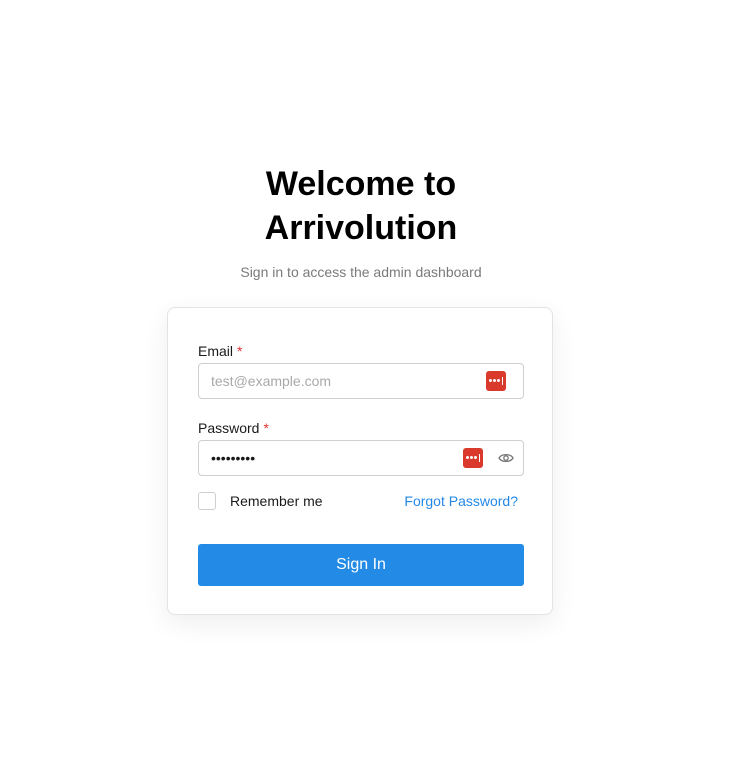 This screenshot has width=729, height=759. Describe the element at coordinates (461, 501) in the screenshot. I see `forgot-password-link: Forgot Password?` at that location.